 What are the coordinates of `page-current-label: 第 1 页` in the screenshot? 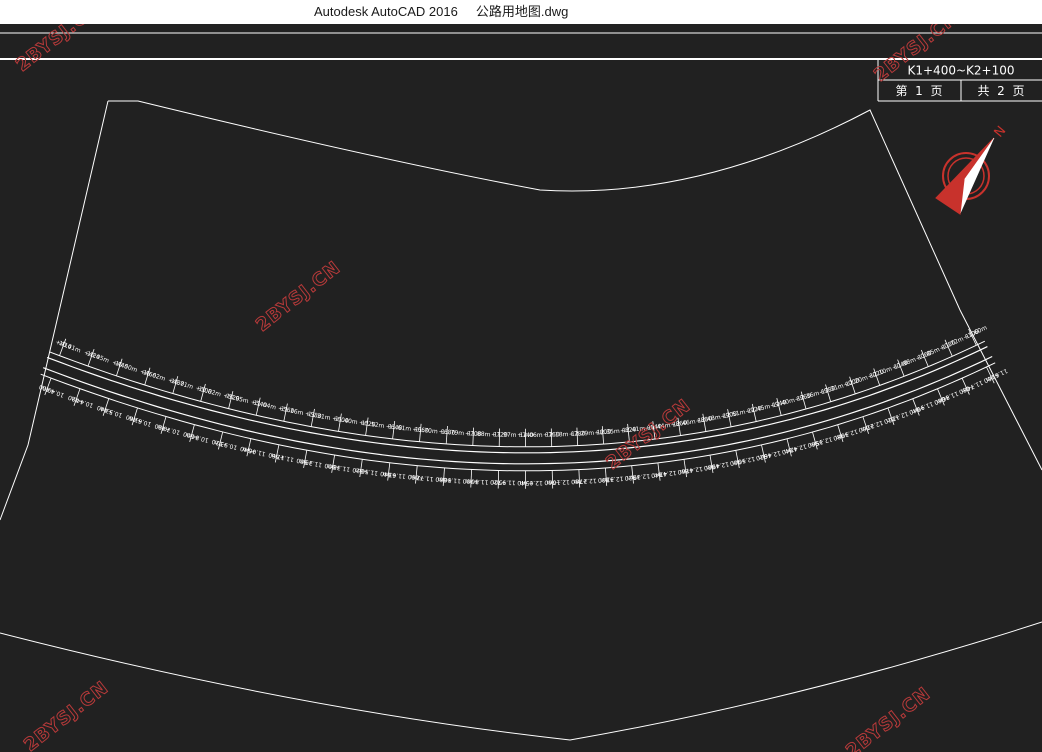 It's located at (919, 91).